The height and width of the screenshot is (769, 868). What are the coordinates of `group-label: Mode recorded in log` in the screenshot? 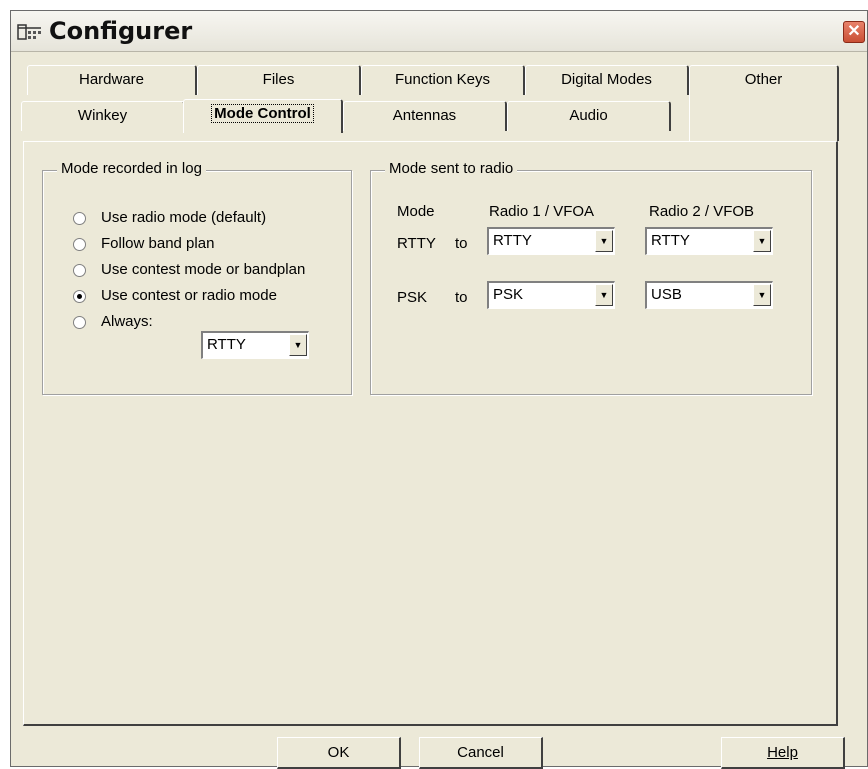 It's located at (131, 168).